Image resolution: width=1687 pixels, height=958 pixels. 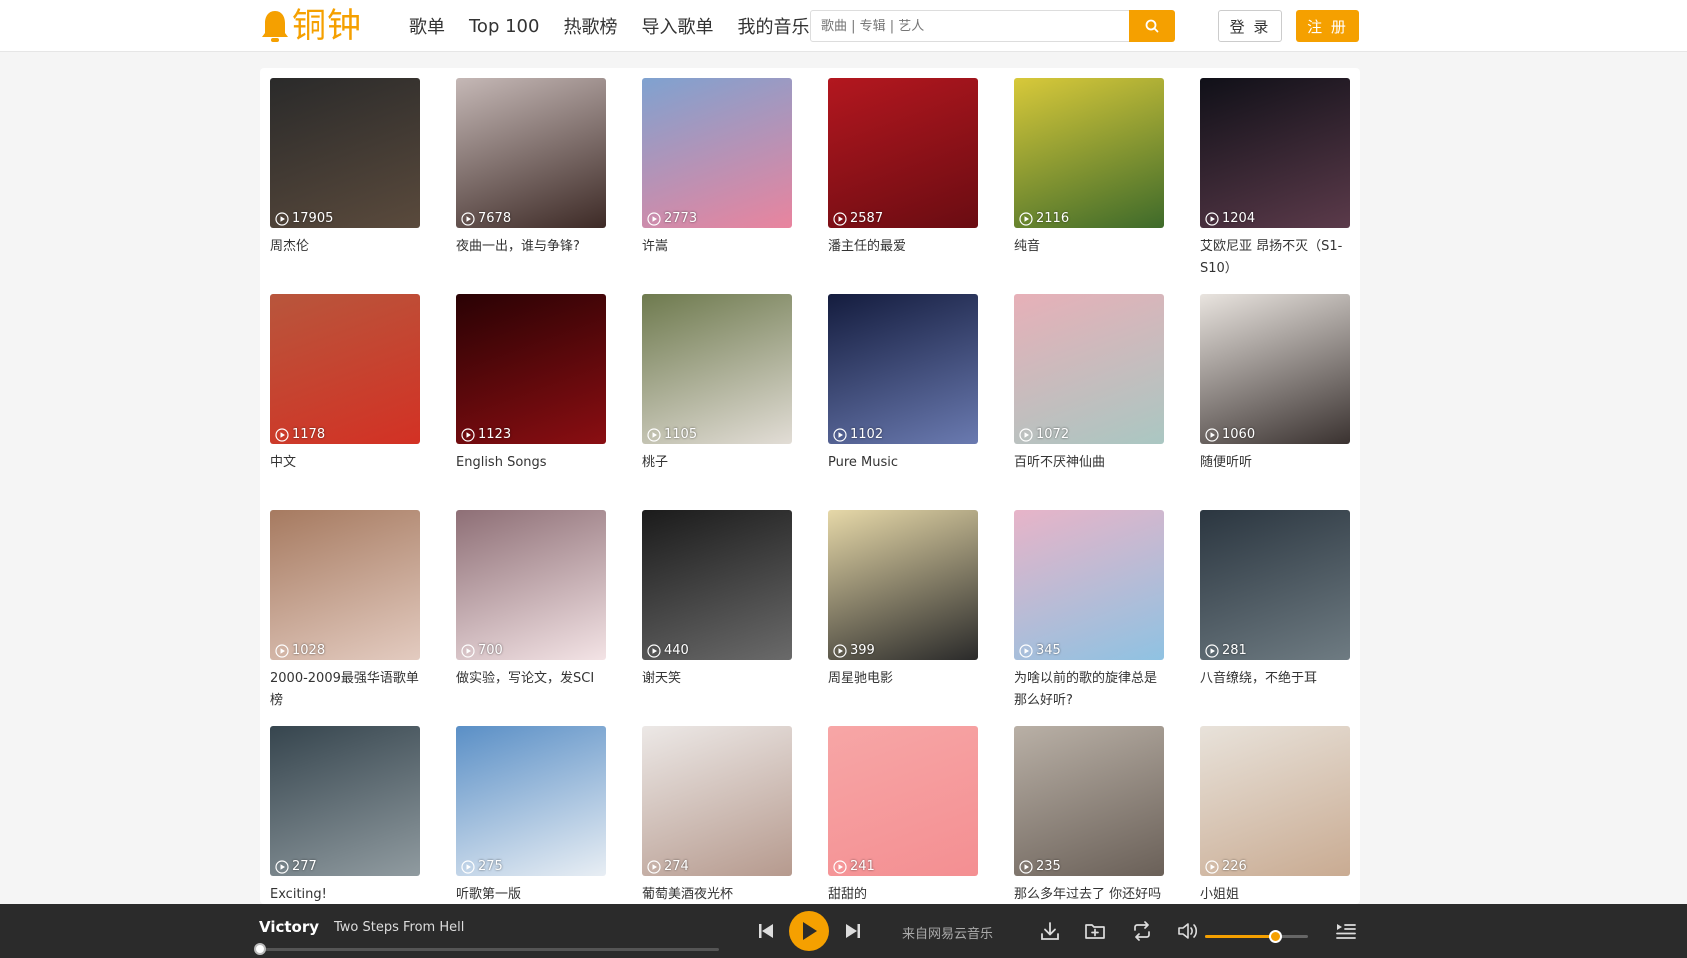 I want to click on playlist-cover: 440, so click(x=717, y=585).